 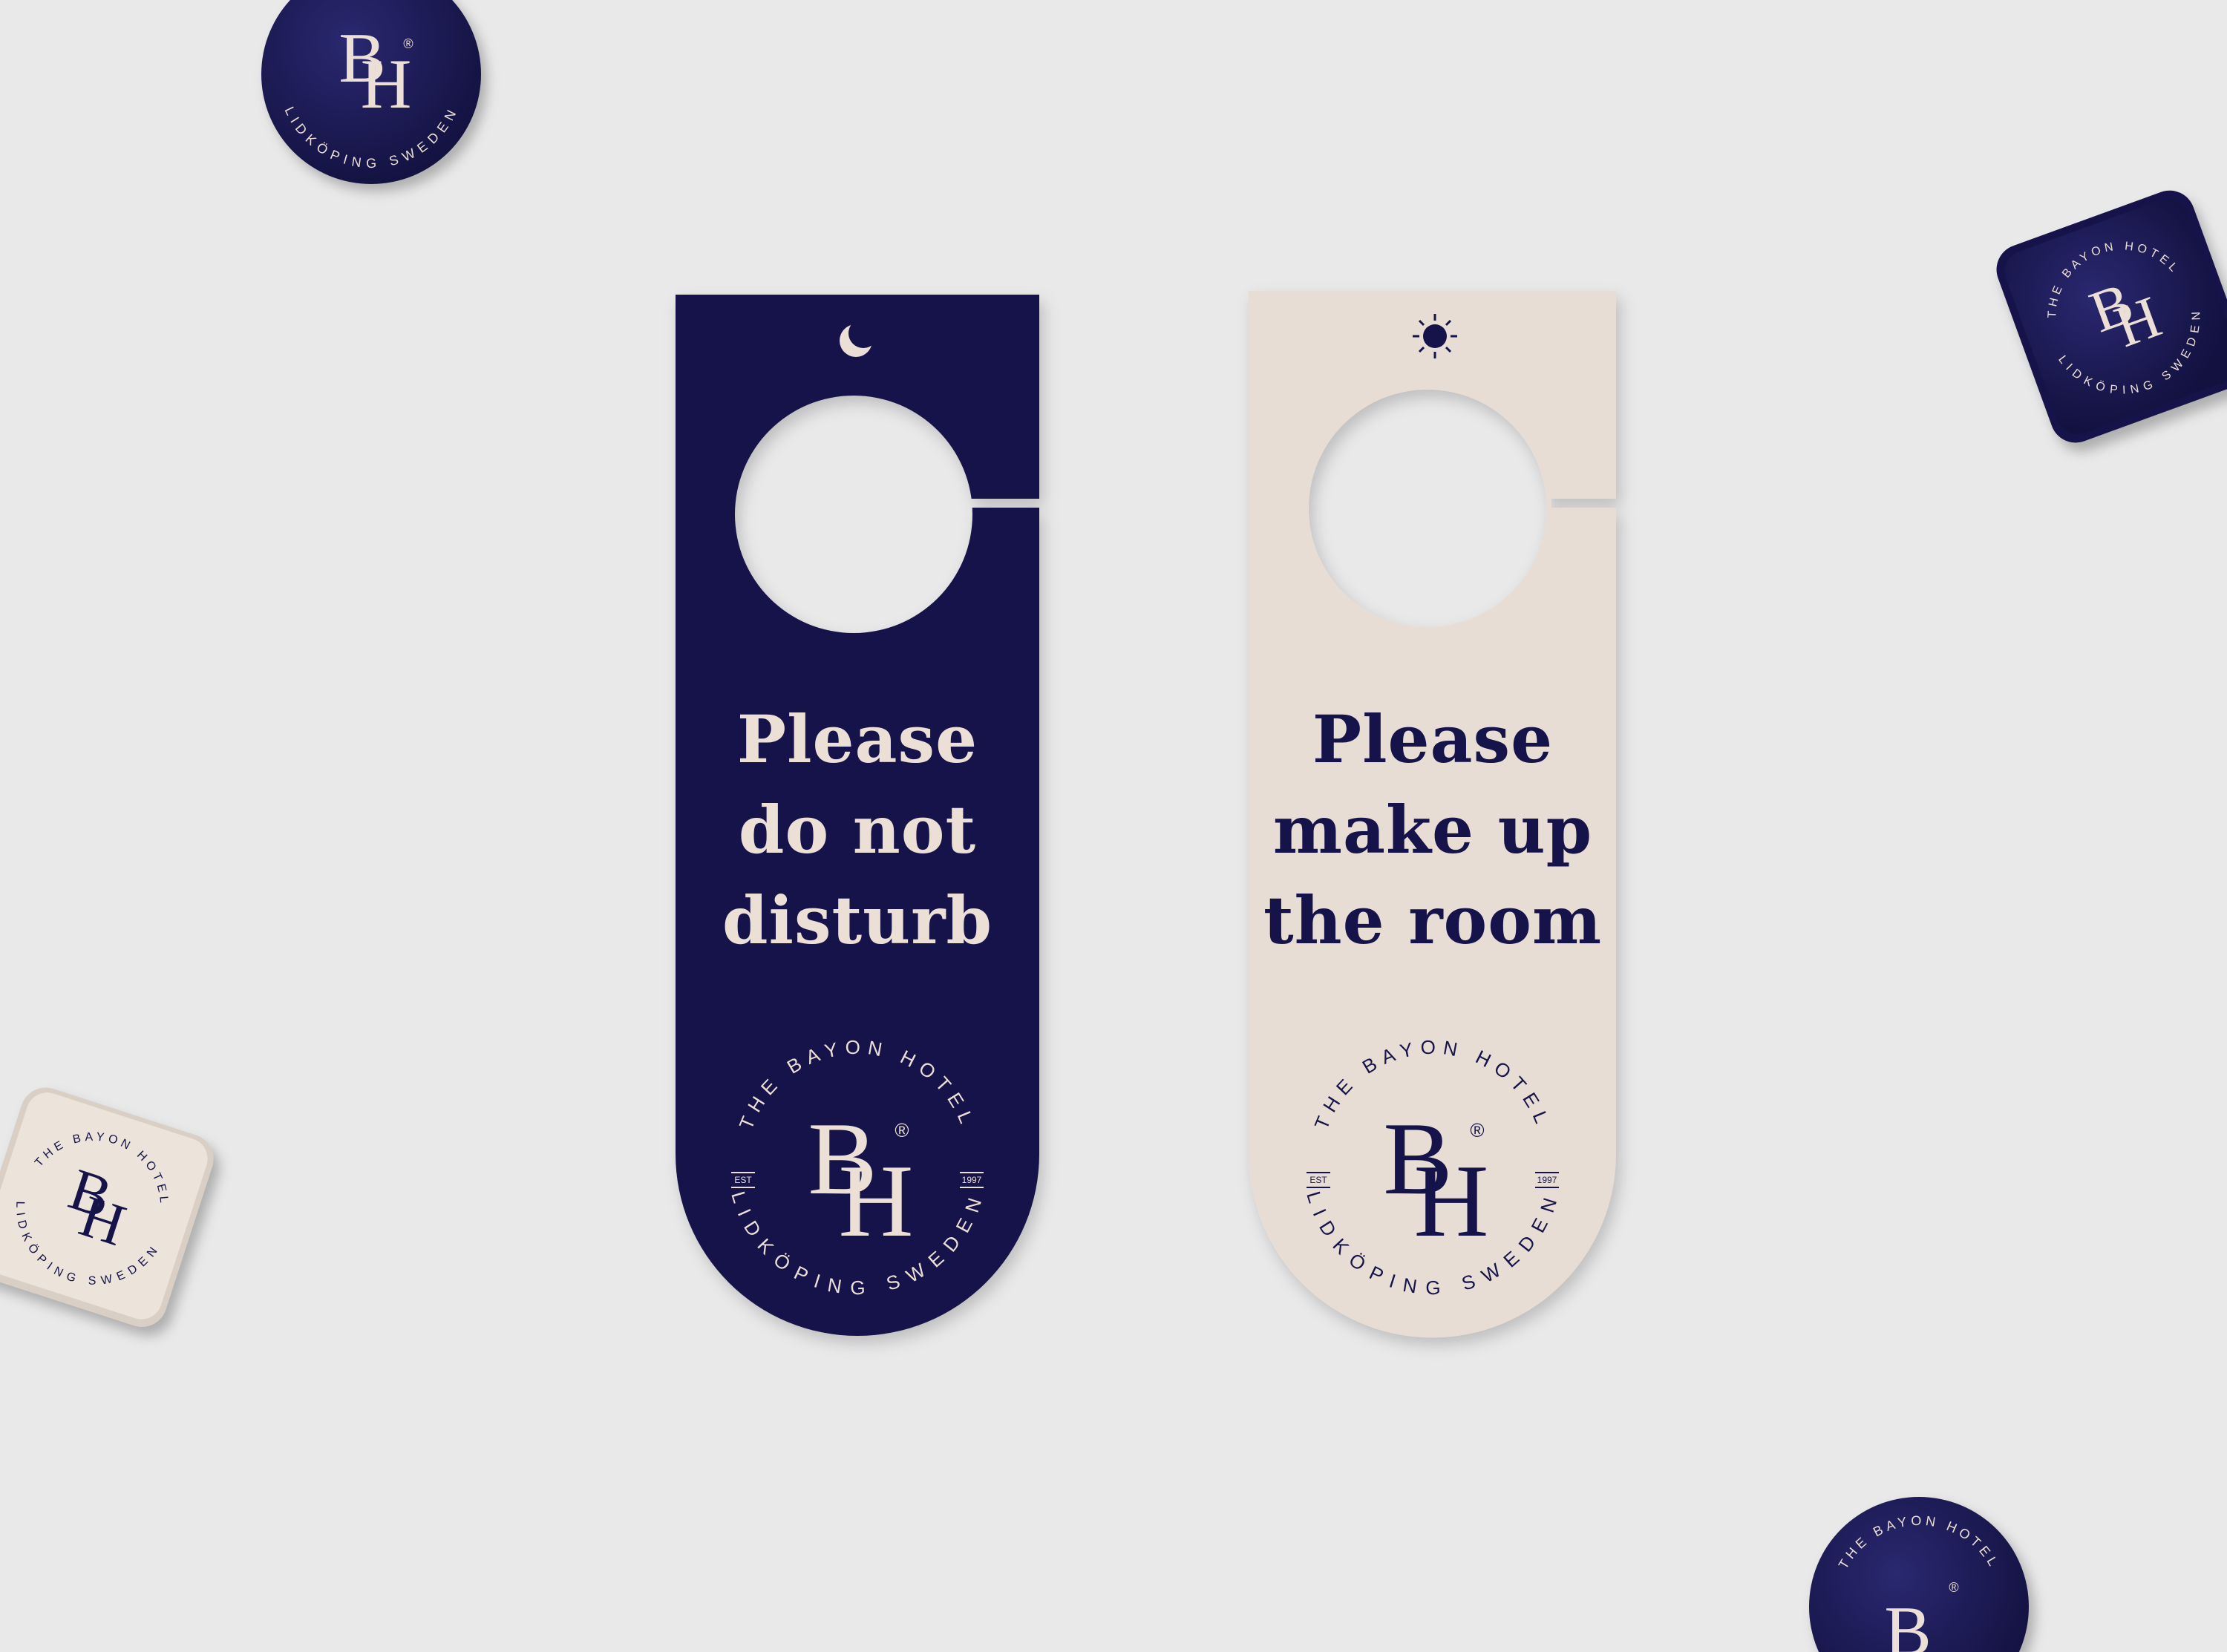 I want to click on hanger-message: Please make up the room, so click(x=1432, y=830).